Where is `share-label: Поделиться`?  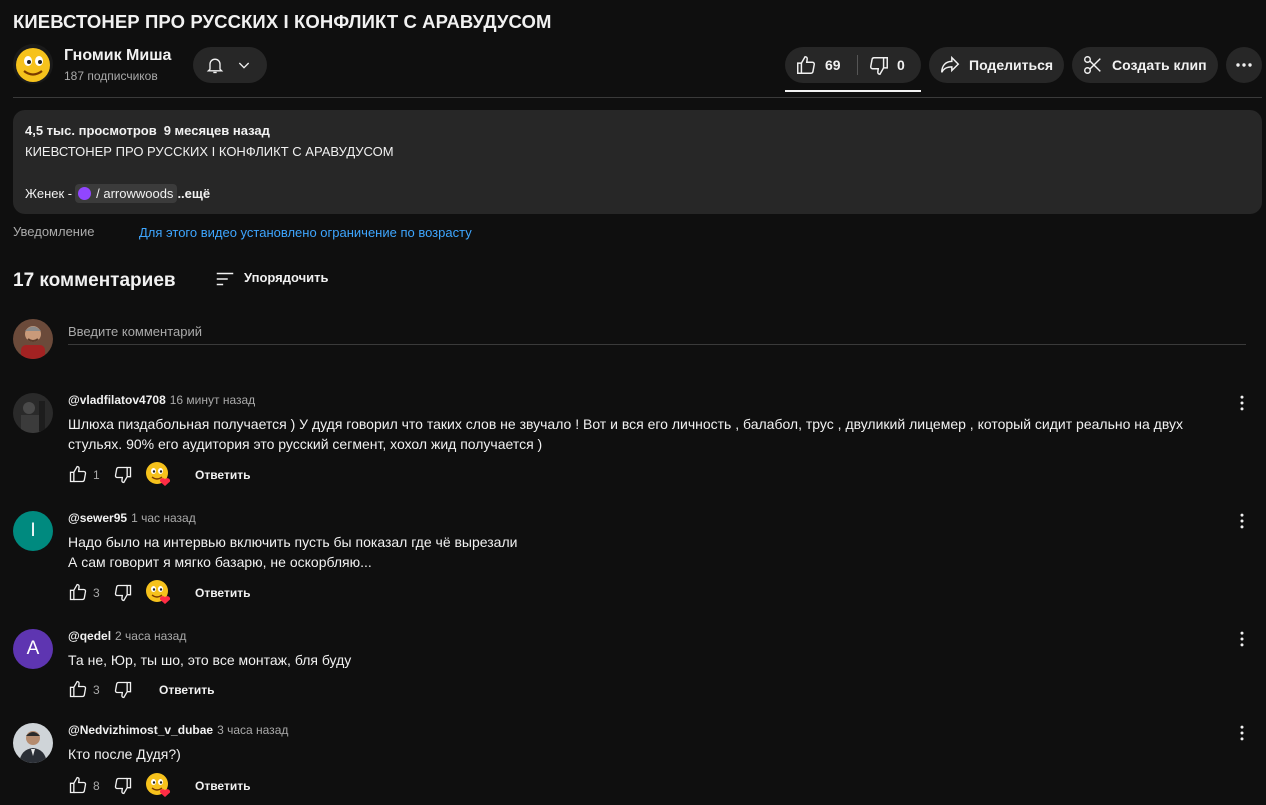
share-label: Поделиться is located at coordinates (1011, 65).